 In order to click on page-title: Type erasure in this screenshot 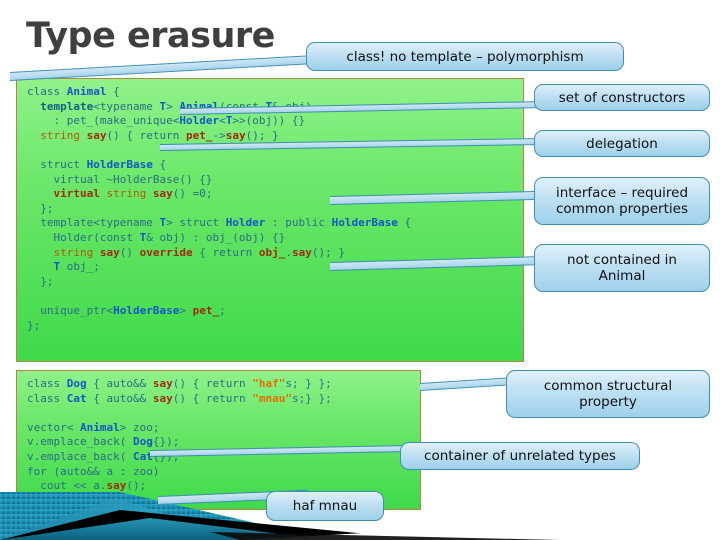, I will do `click(150, 36)`.